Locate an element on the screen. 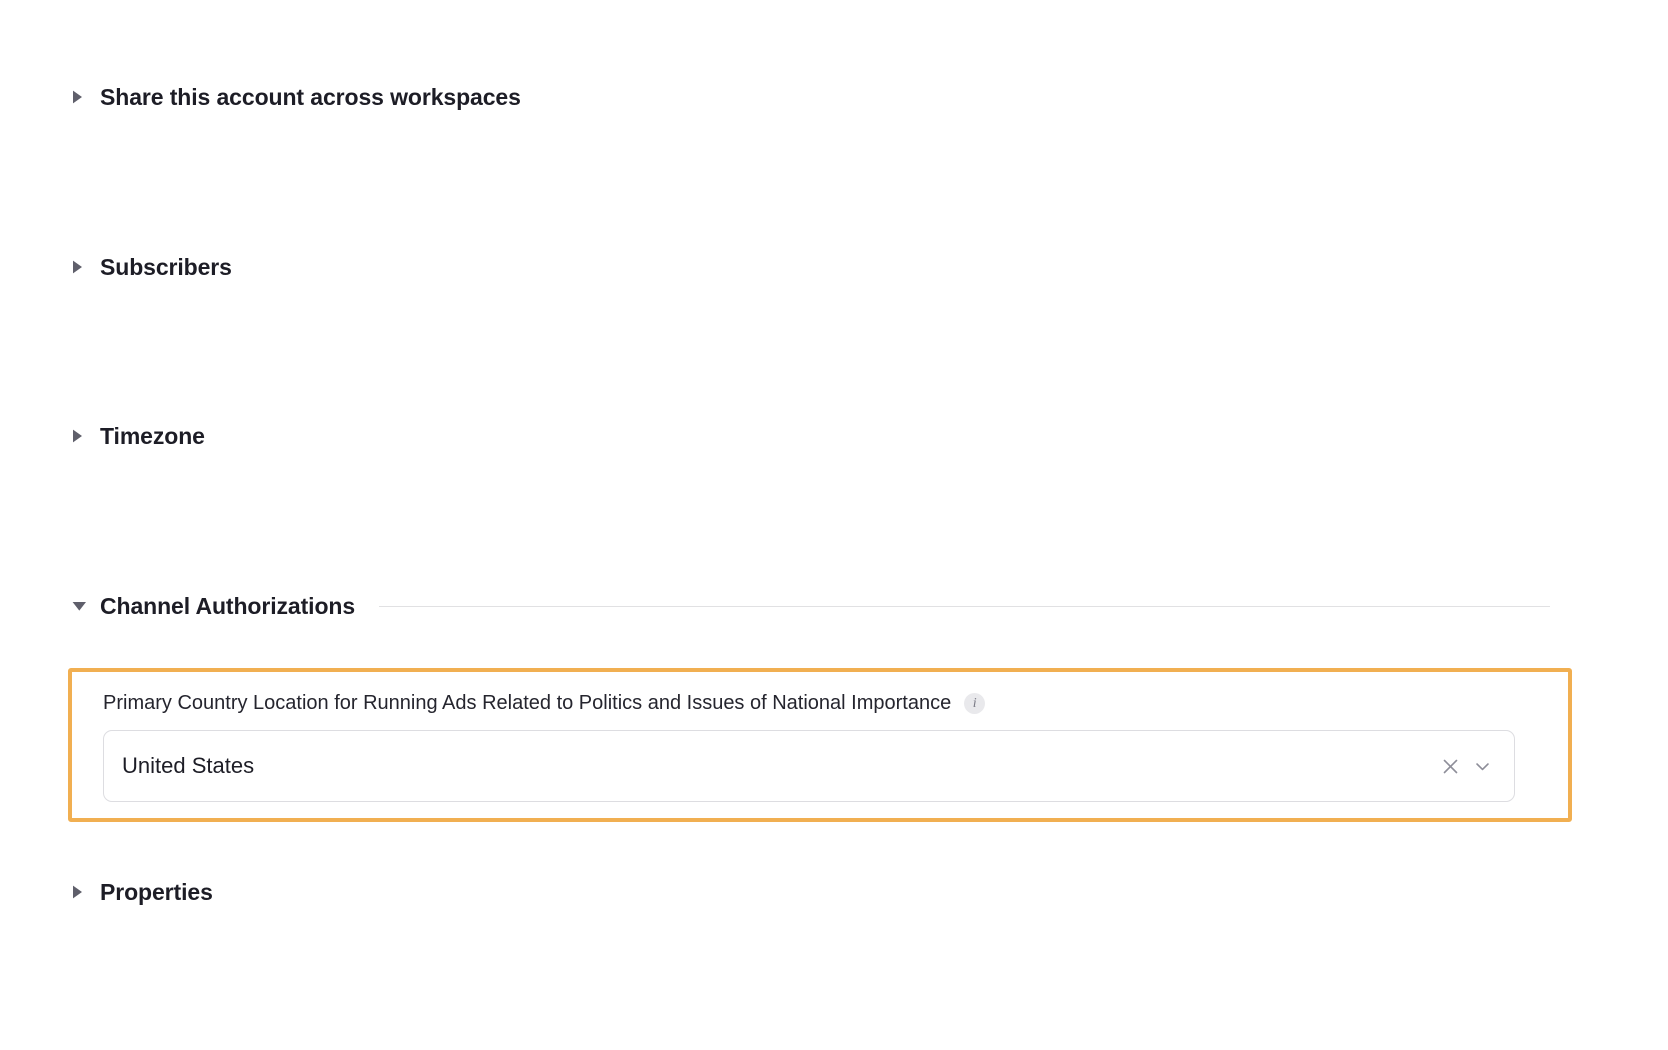  section-title-properties: Properties is located at coordinates (156, 892).